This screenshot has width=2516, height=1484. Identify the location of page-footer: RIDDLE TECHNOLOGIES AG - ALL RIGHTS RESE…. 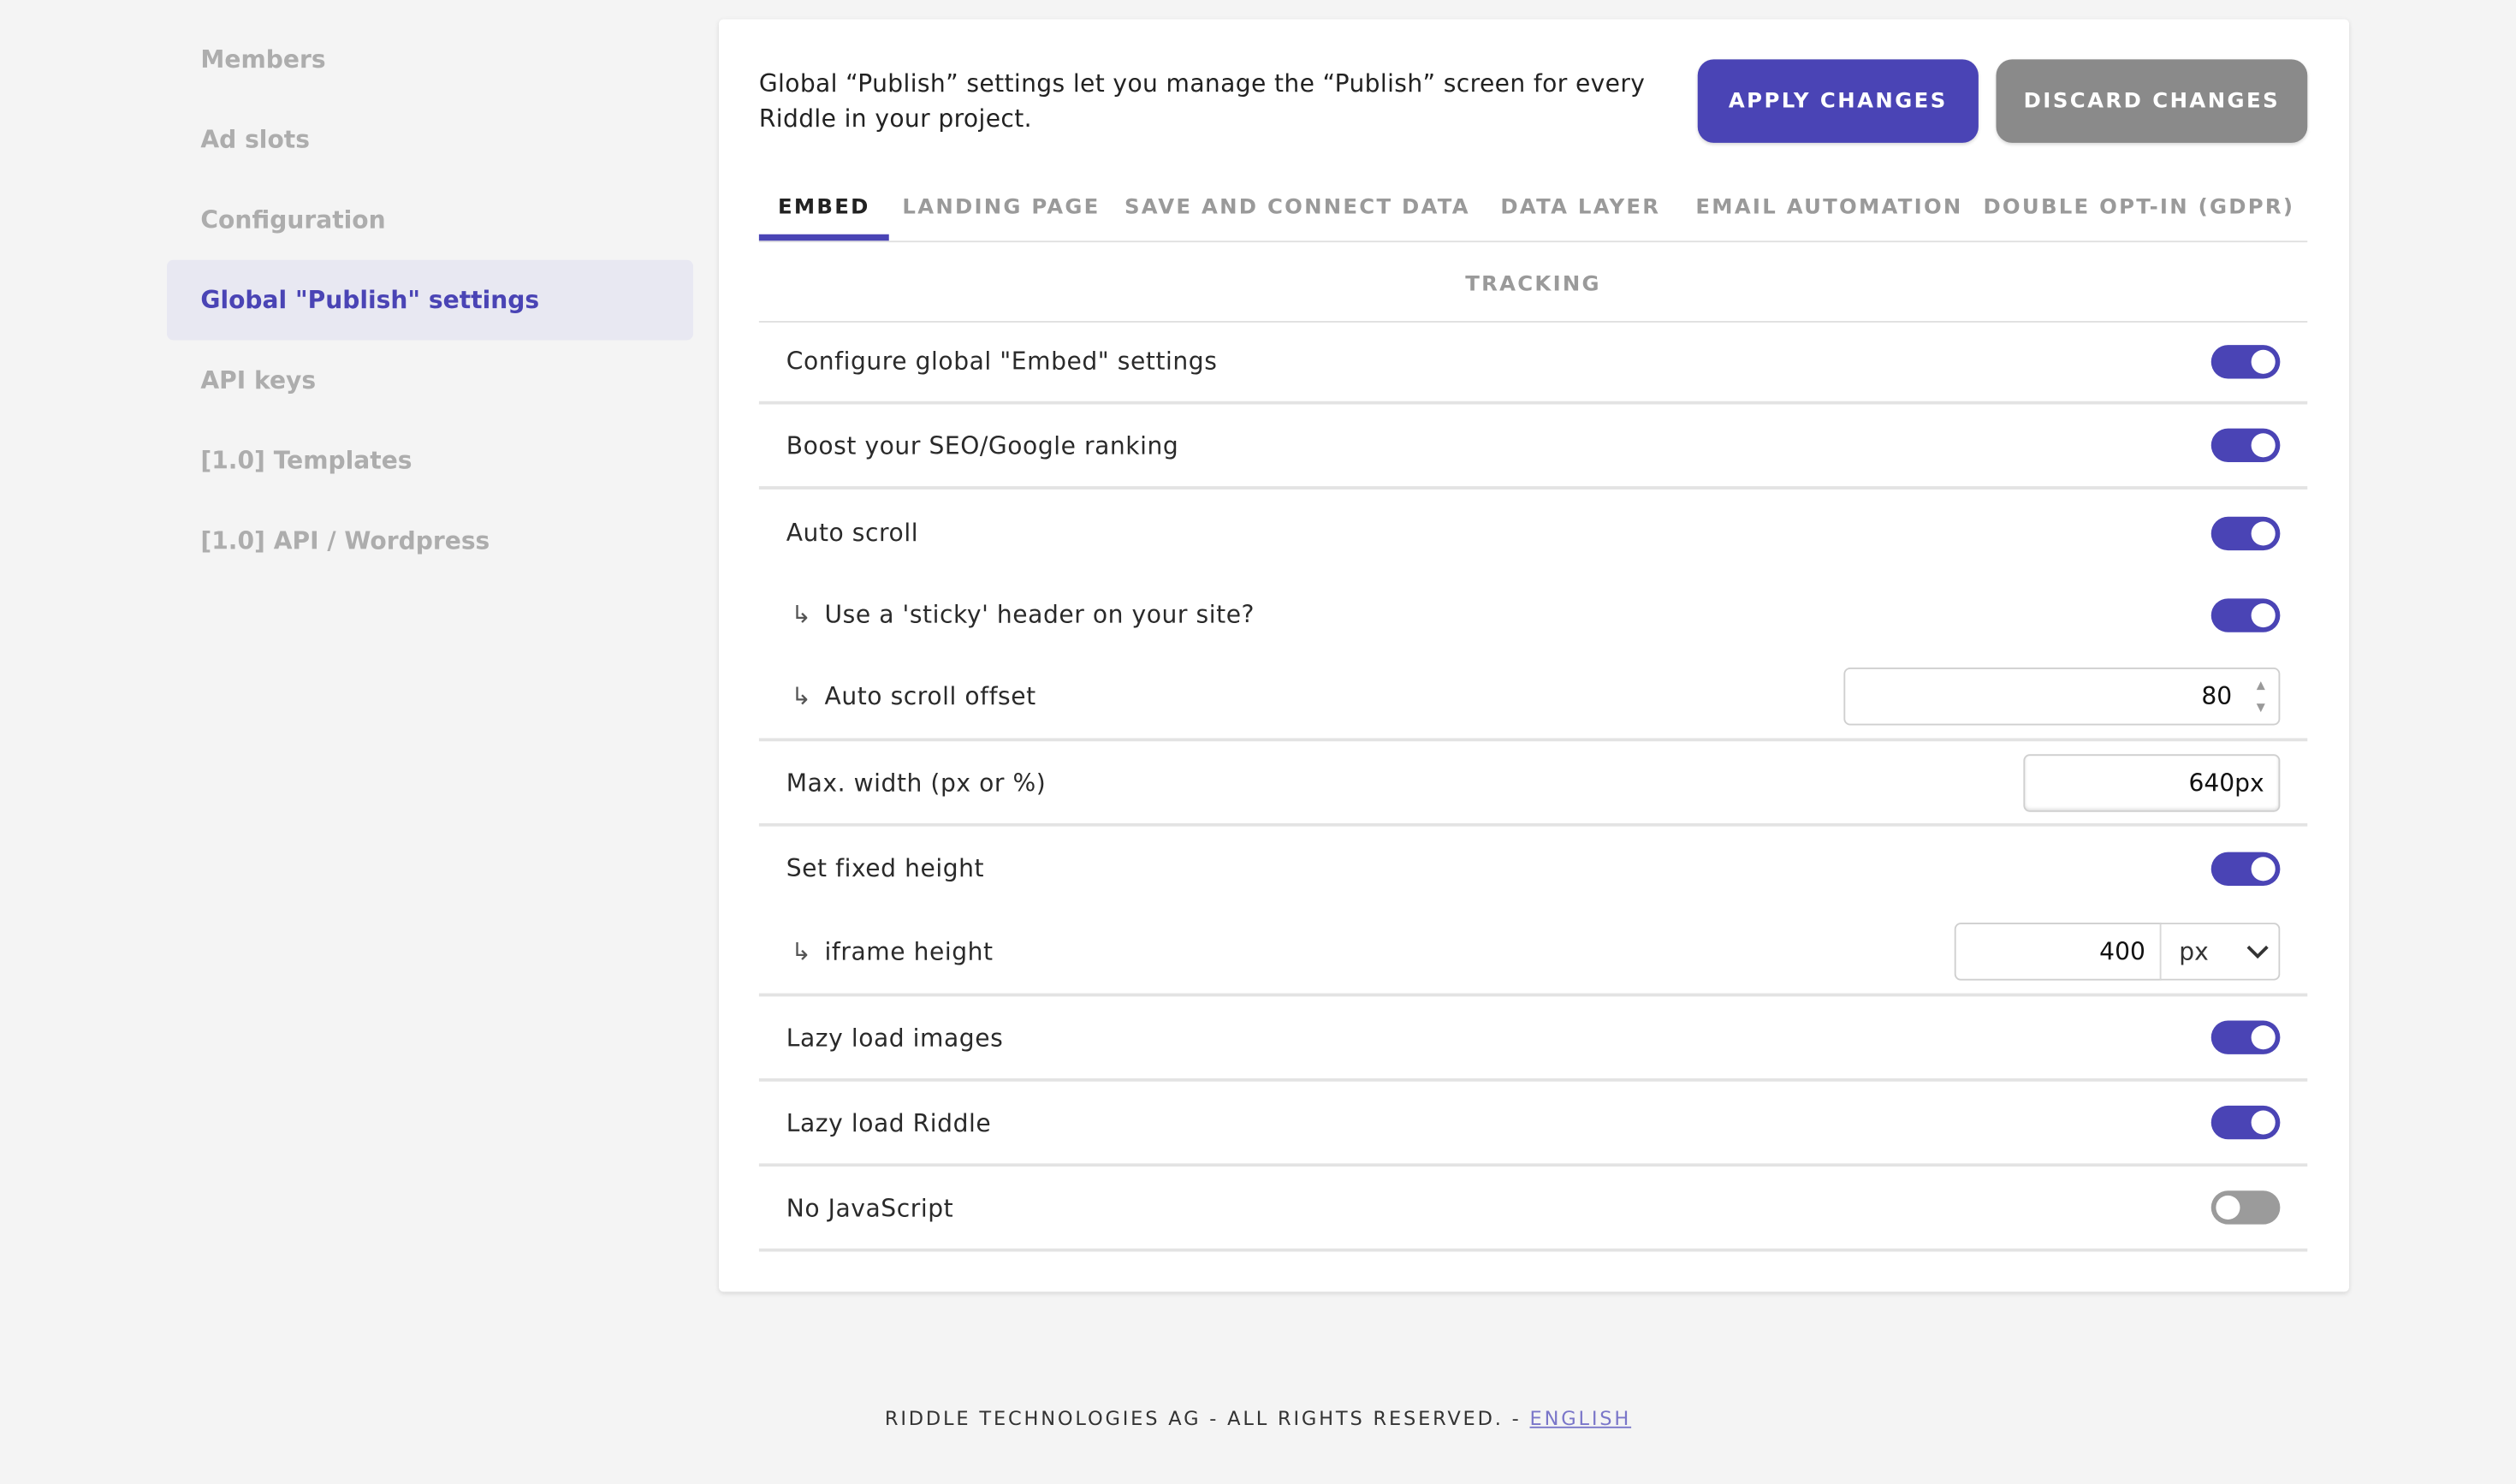
(1258, 1418).